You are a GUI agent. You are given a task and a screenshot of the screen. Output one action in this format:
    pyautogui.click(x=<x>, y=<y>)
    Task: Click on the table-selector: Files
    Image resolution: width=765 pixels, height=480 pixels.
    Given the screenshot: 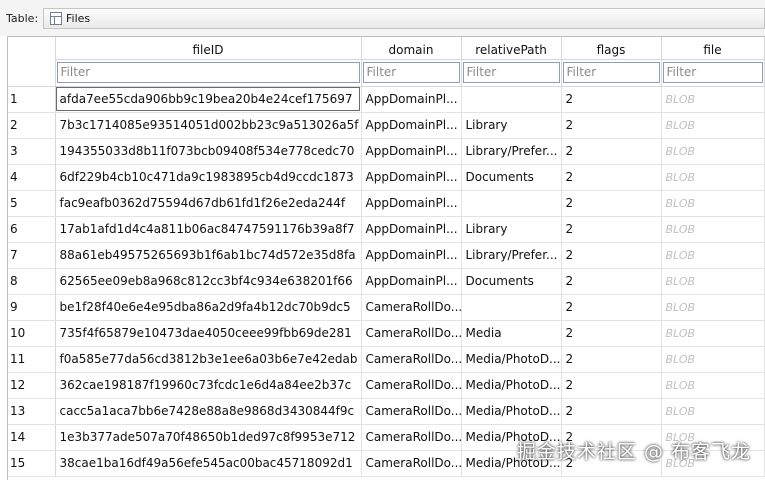 What is the action you would take?
    pyautogui.click(x=404, y=18)
    